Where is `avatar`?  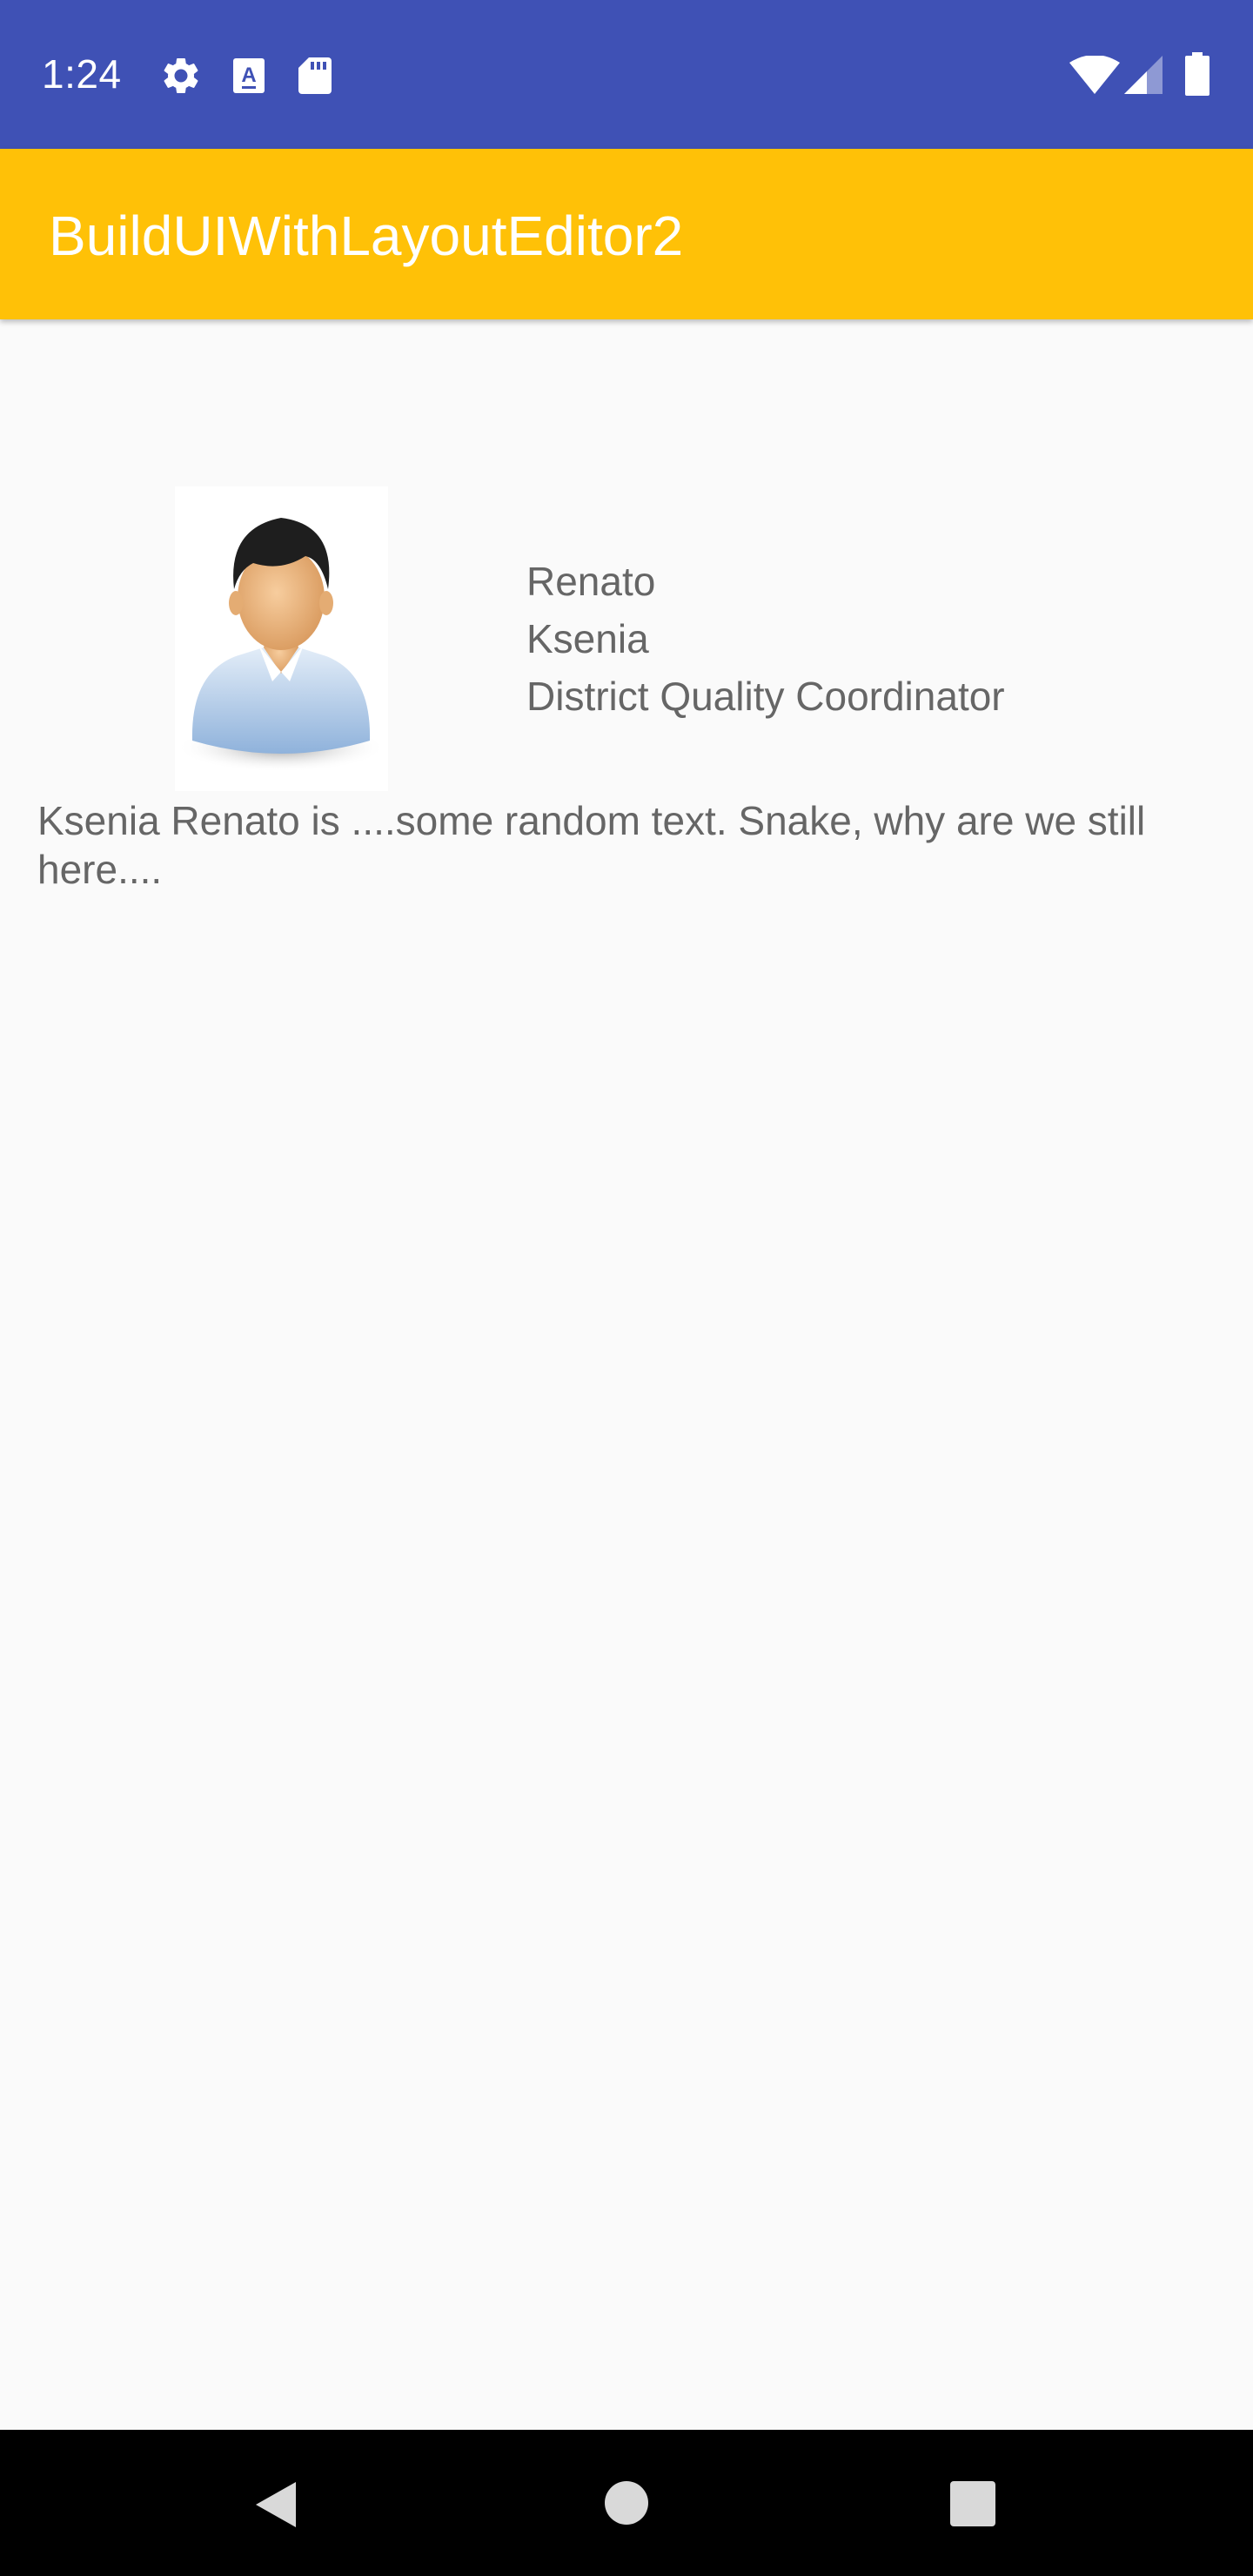
avatar is located at coordinates (281, 638).